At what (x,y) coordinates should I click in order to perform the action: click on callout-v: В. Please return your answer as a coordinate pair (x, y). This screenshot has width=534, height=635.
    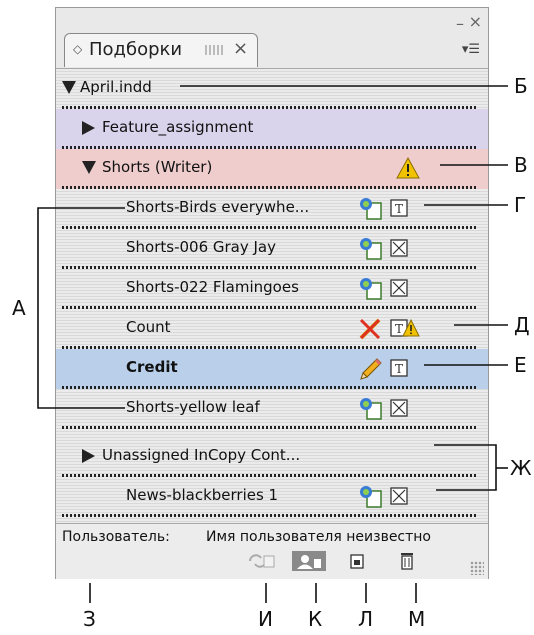
    Looking at the image, I should click on (521, 165).